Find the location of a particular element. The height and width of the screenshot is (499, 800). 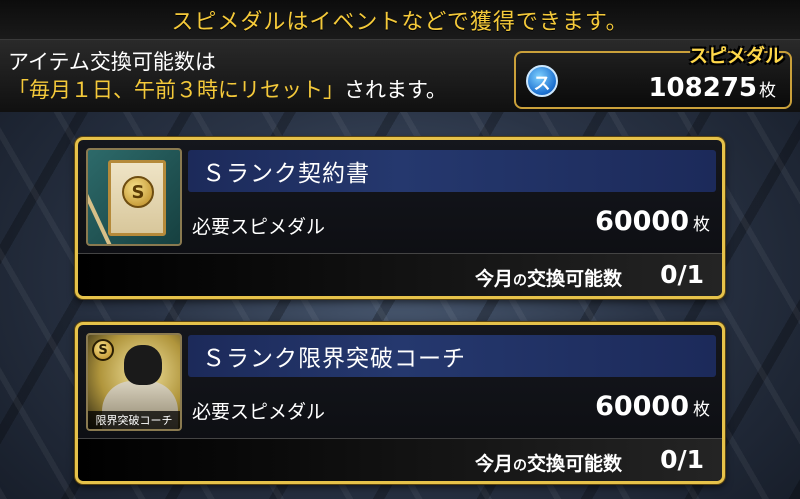

currency-unit: 枚 is located at coordinates (767, 91).